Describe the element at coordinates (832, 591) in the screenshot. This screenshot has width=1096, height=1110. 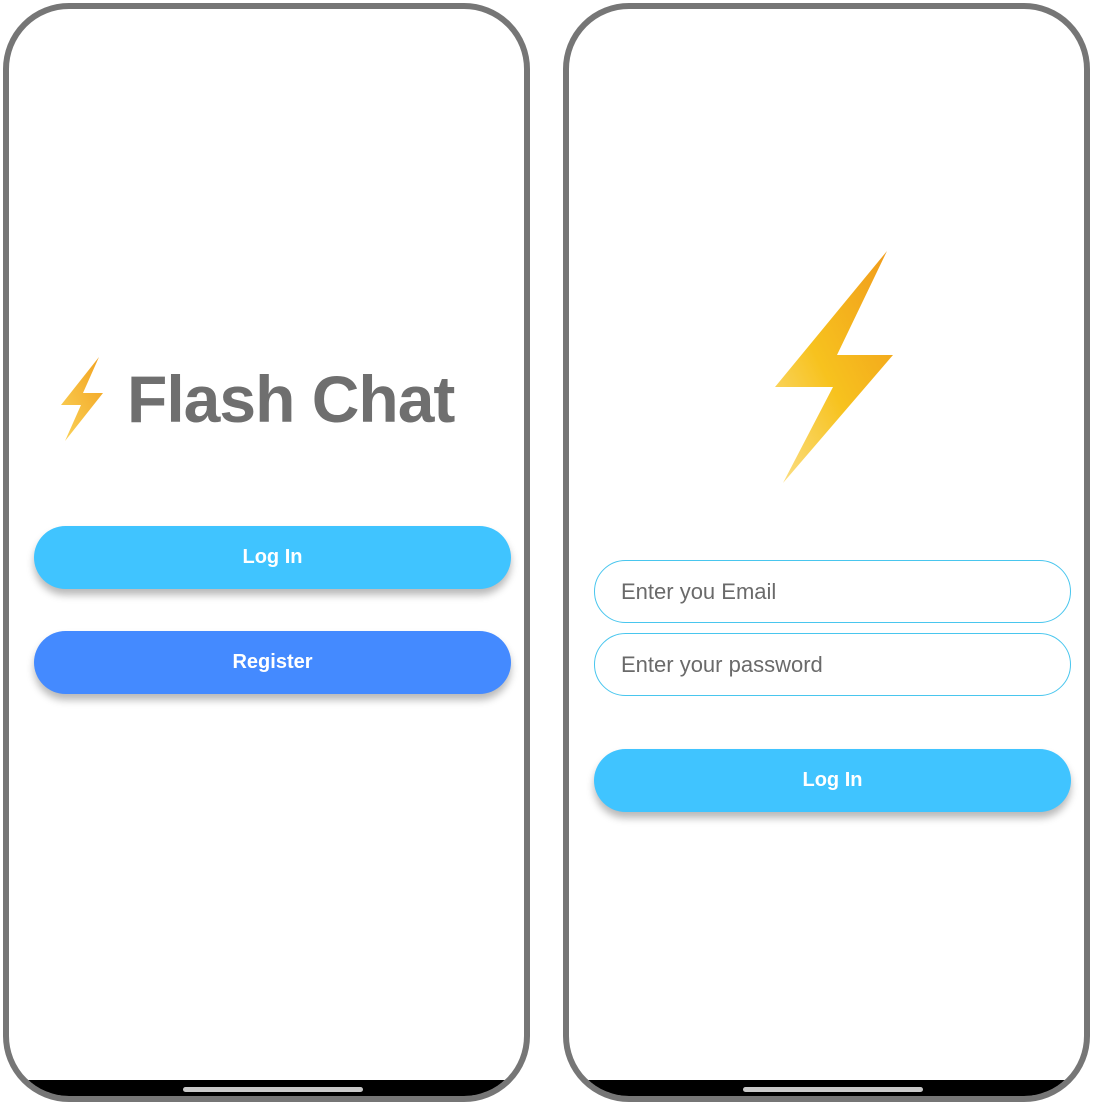
I see `email-field` at that location.